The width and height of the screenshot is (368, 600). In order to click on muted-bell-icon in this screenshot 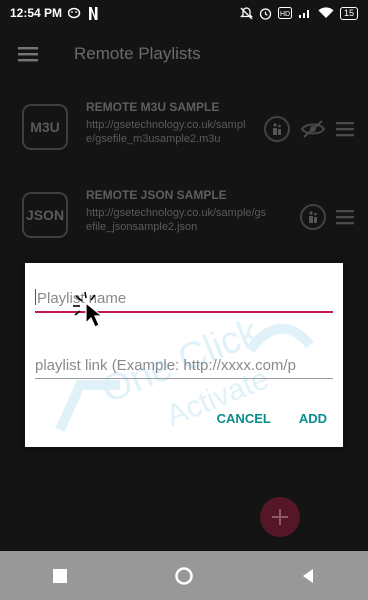, I will do `click(246, 12)`.